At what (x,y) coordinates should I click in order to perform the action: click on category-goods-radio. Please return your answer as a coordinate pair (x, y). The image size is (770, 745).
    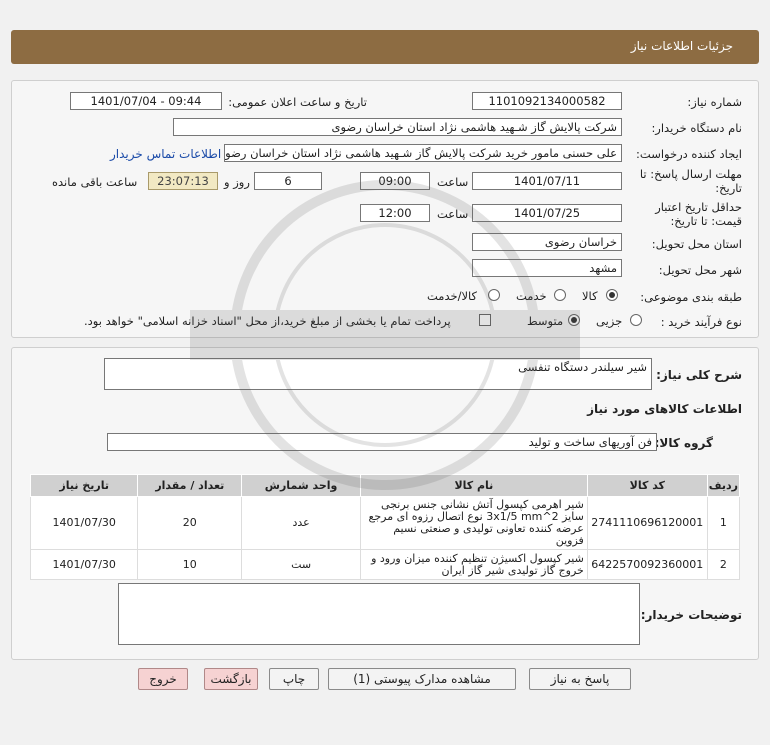
    Looking at the image, I should click on (612, 295).